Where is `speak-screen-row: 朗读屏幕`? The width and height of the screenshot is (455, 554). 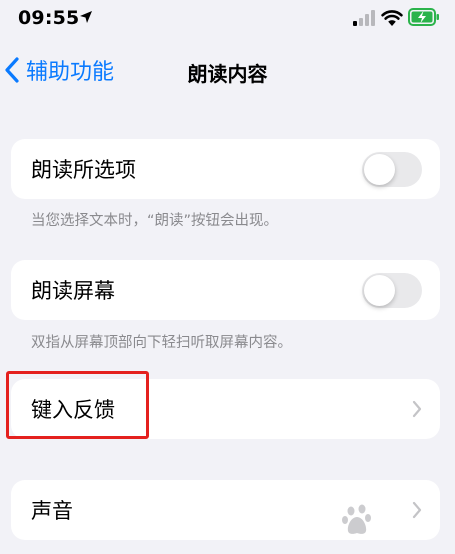 speak-screen-row: 朗读屏幕 is located at coordinates (225, 290).